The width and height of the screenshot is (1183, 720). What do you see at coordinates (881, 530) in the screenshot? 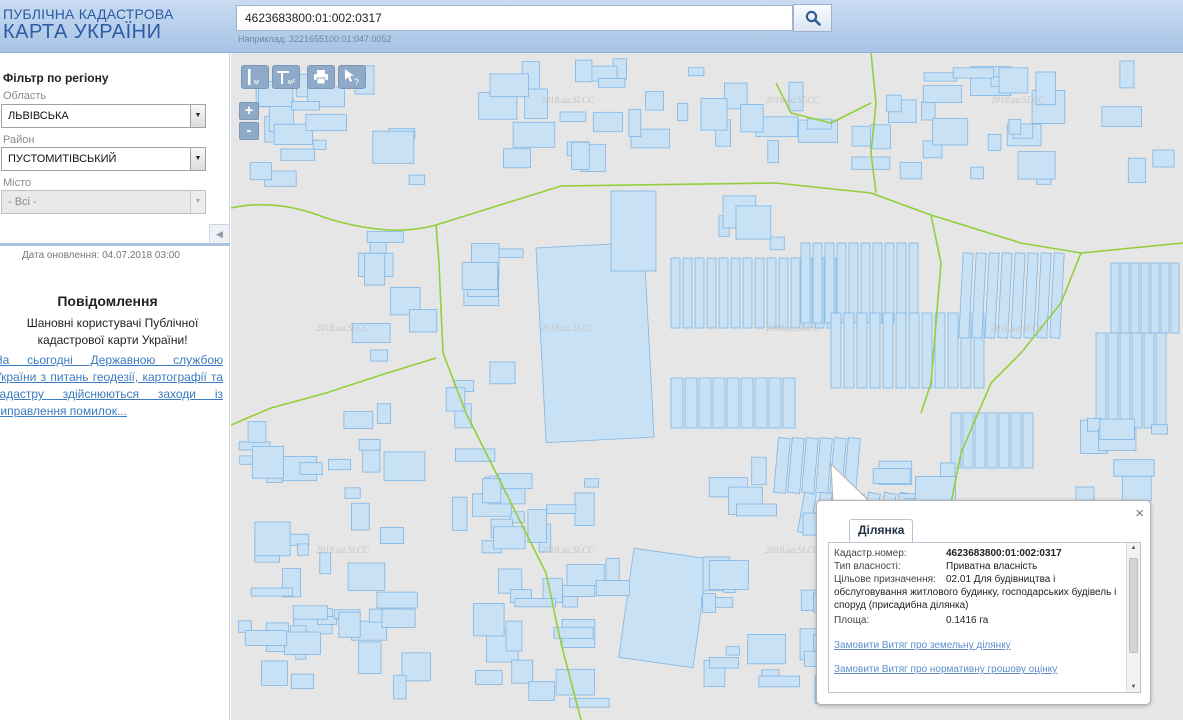
I see `tab-parcel: Ділянка` at bounding box center [881, 530].